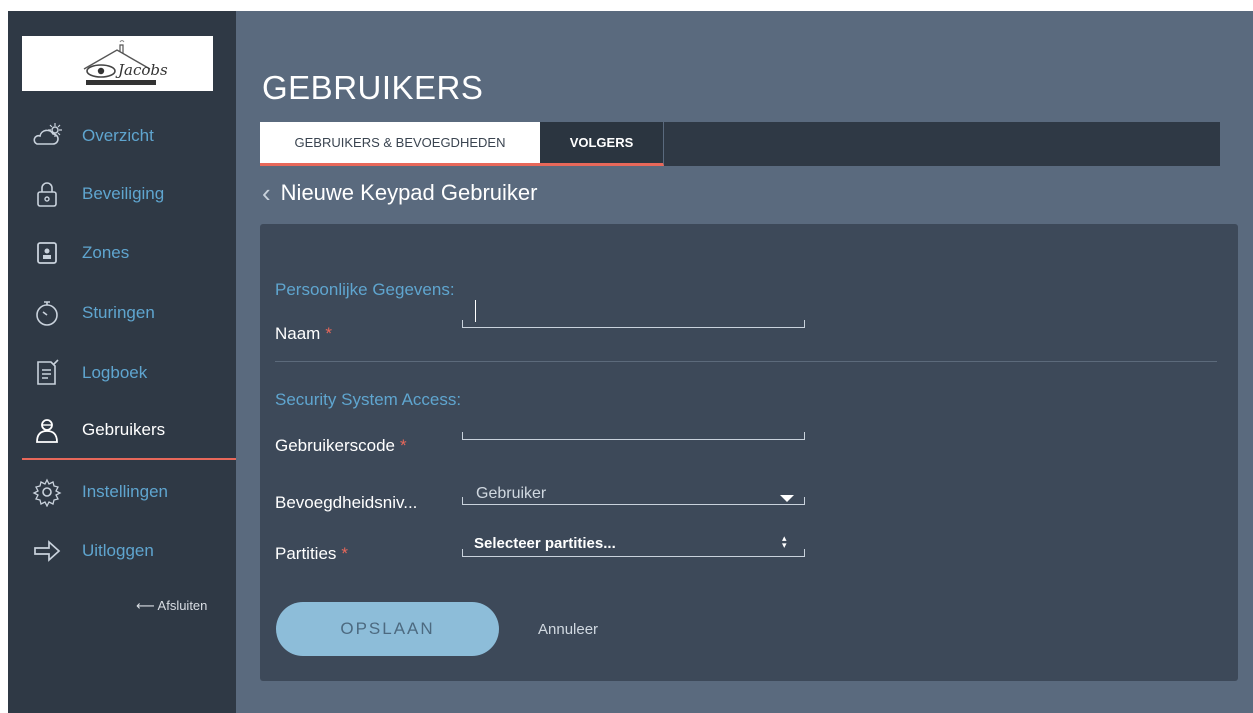 Image resolution: width=1253 pixels, height=713 pixels. Describe the element at coordinates (400, 144) in the screenshot. I see `tab-users-permissions: GEBRUIKERS & BEVOEGDHEDEN` at that location.